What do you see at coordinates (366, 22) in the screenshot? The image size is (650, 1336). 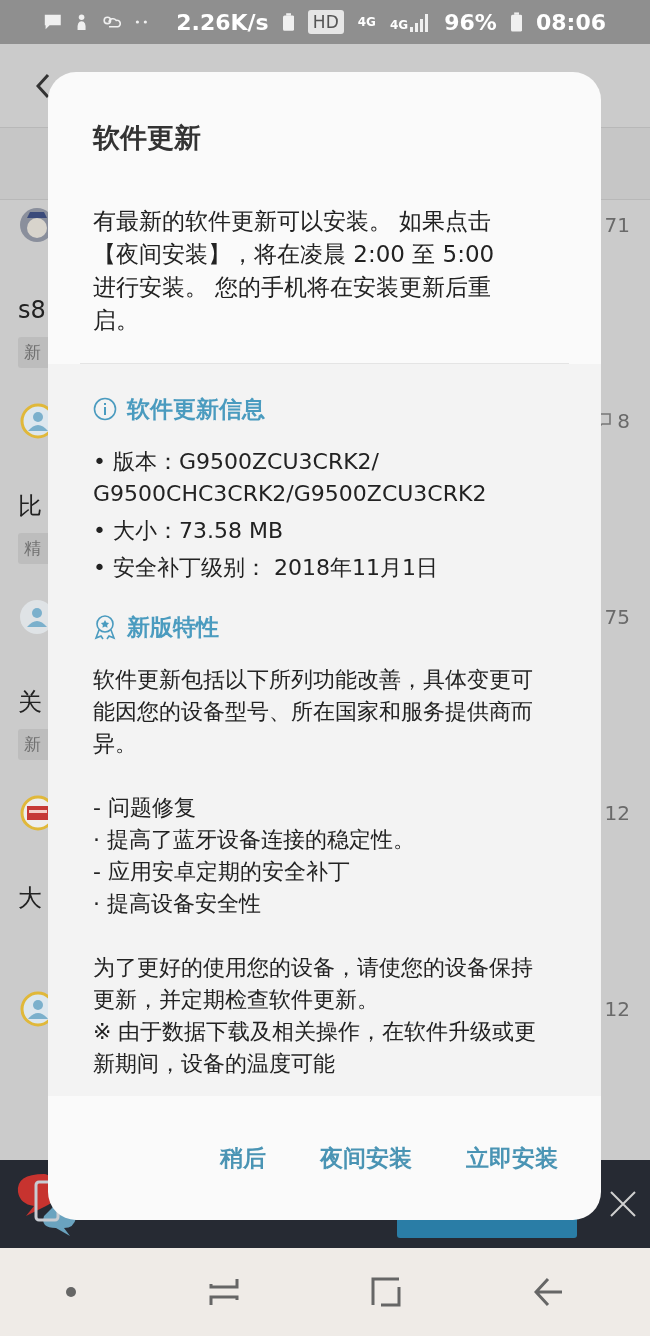 I see `network-type: 4G` at bounding box center [366, 22].